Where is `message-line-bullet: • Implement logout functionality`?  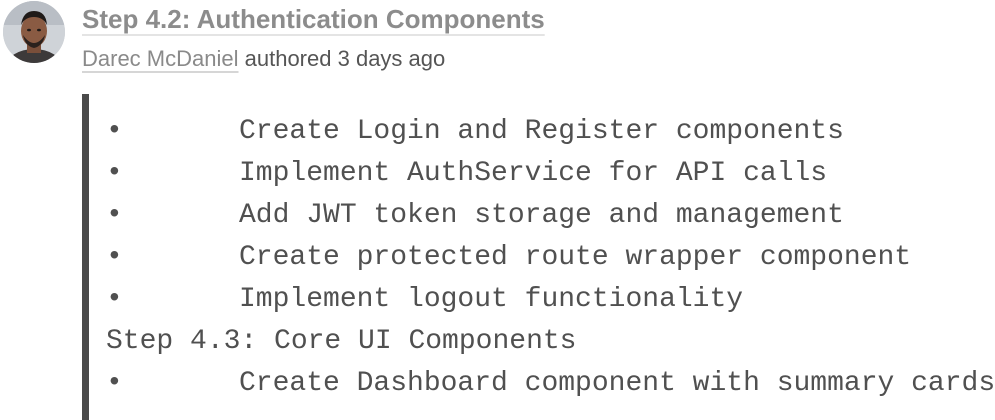
message-line-bullet: • Implement logout functionality is located at coordinates (424, 300).